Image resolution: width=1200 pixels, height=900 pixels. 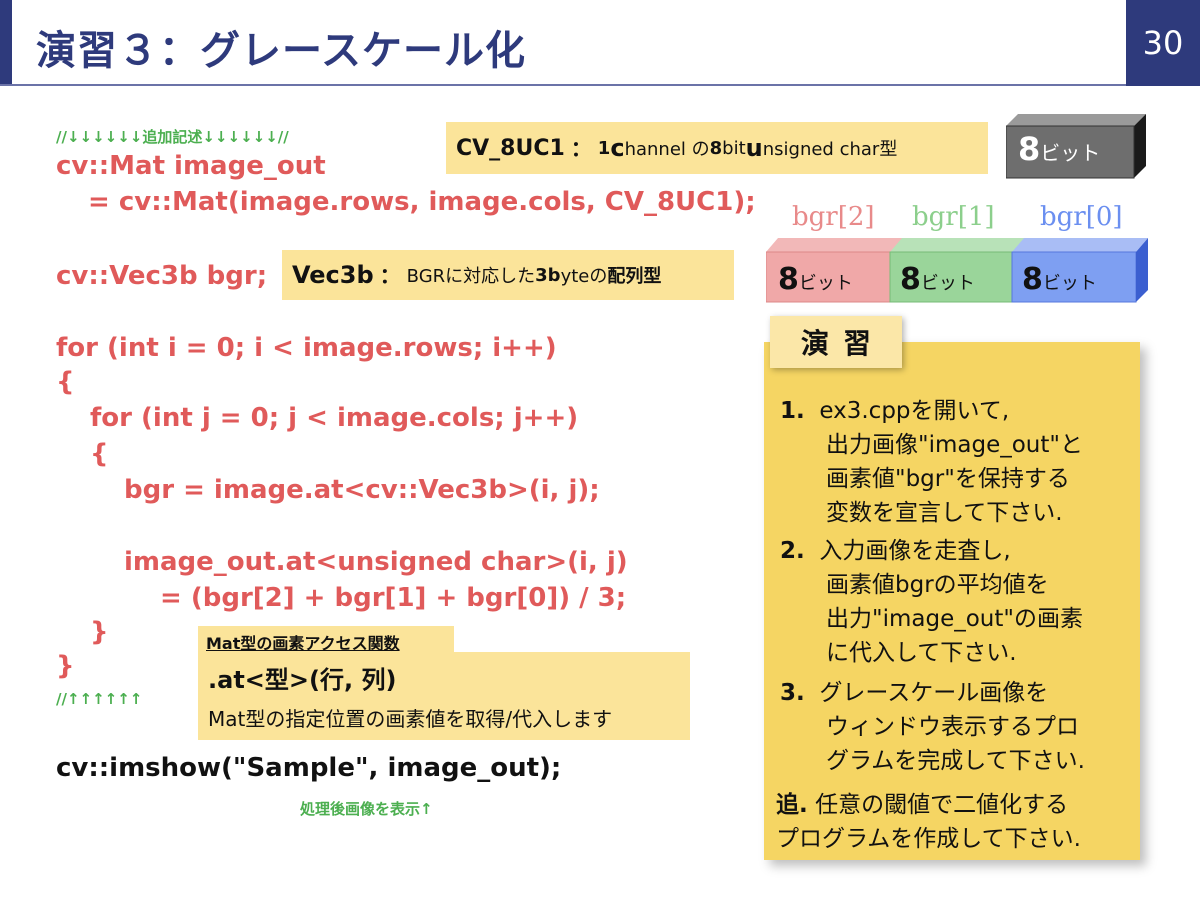 I want to click on code-line-average: = (bgr[2] + bgr[1] + bgr[0]) / 3;, so click(x=393, y=598).